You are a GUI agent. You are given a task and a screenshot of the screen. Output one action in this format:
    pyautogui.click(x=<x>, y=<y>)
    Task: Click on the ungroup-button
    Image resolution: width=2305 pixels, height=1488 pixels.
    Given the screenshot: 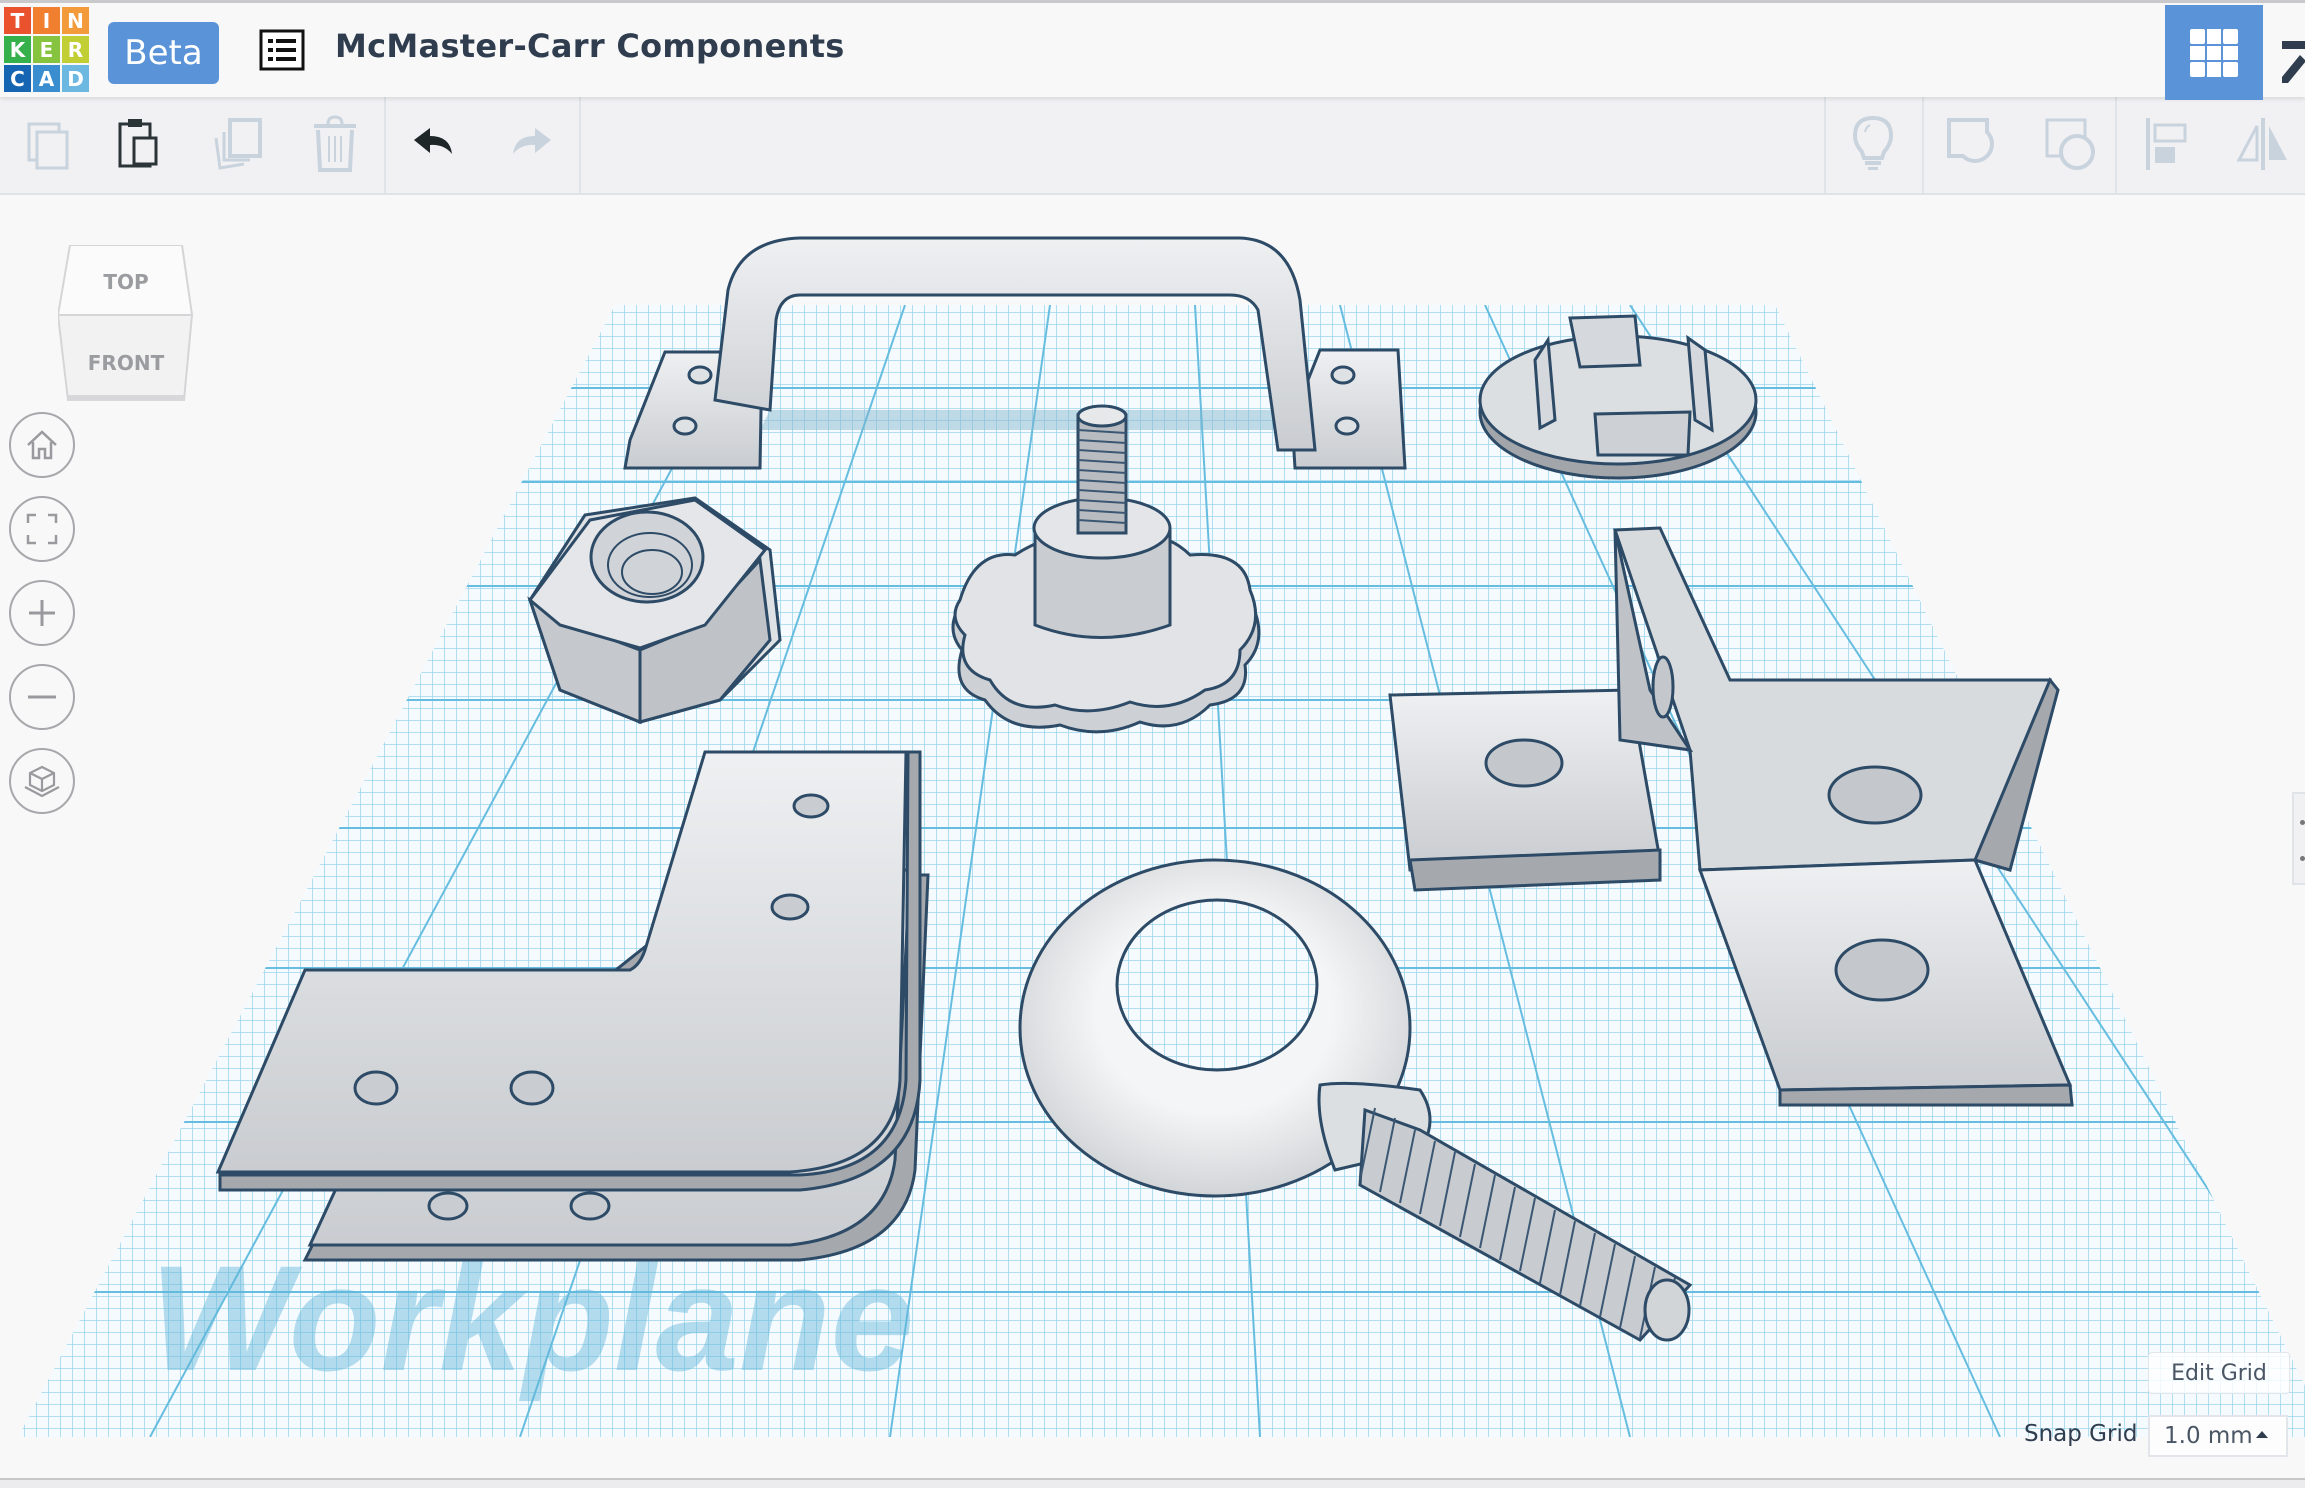 What is the action you would take?
    pyautogui.click(x=2071, y=144)
    